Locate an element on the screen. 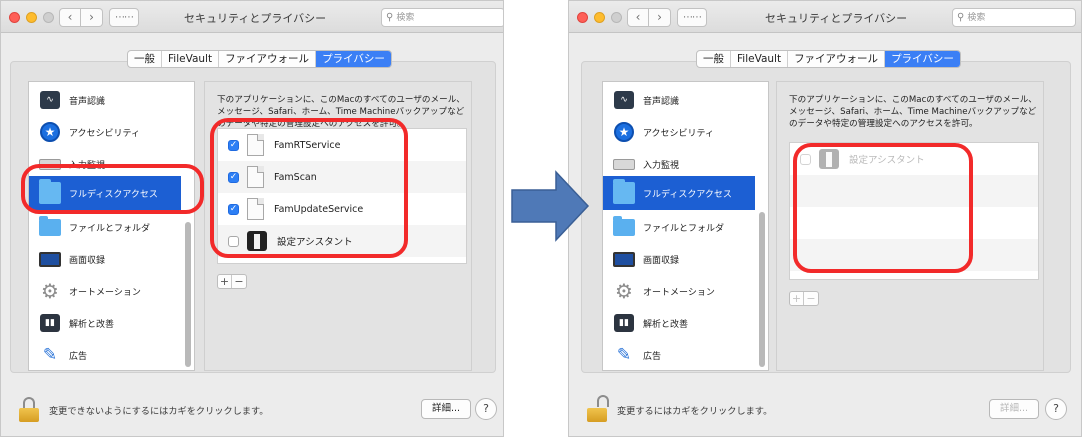 The image size is (1082, 437). highlight-app-list is located at coordinates (309, 188).